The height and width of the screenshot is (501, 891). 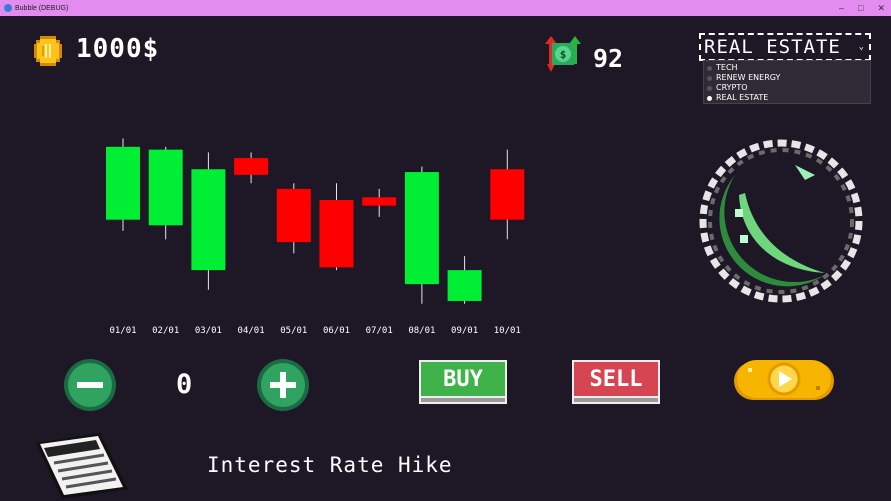 I want to click on buy-button: BUY, so click(x=463, y=383).